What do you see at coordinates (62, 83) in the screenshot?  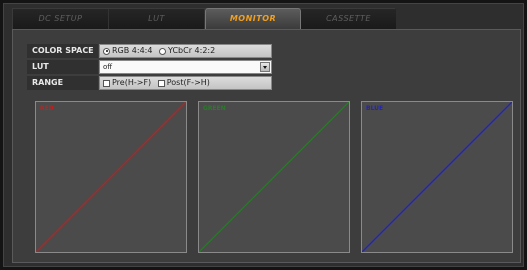 I see `range-label: RANGE` at bounding box center [62, 83].